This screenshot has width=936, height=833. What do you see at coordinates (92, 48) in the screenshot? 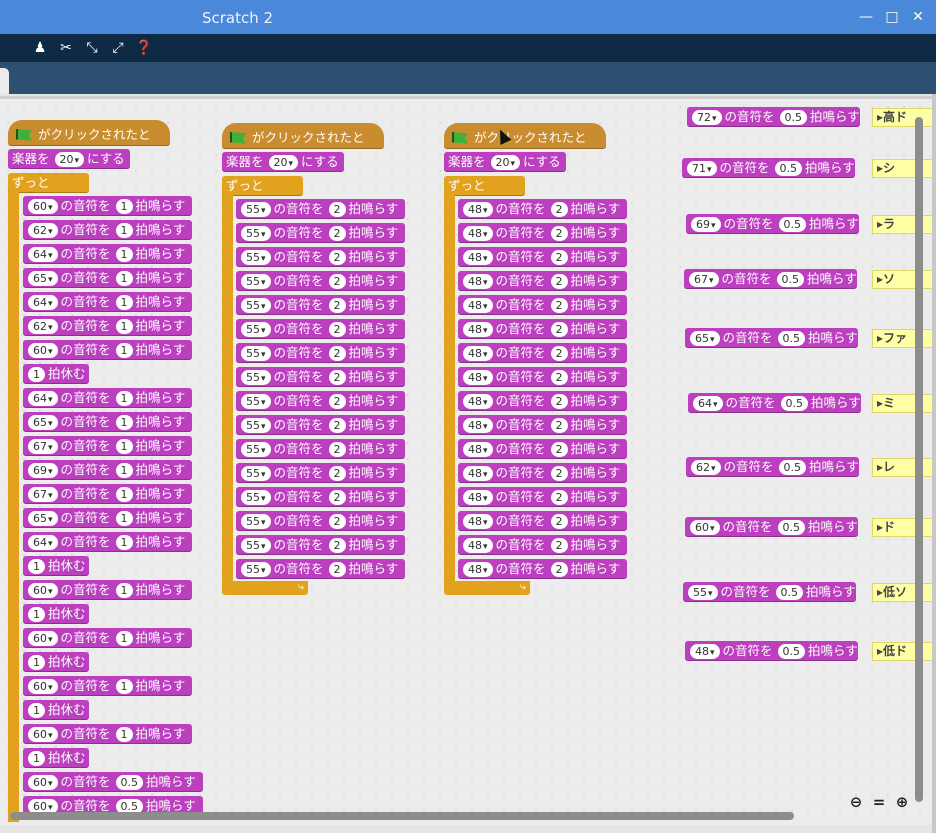
I see `grow-icon: ⤡` at bounding box center [92, 48].